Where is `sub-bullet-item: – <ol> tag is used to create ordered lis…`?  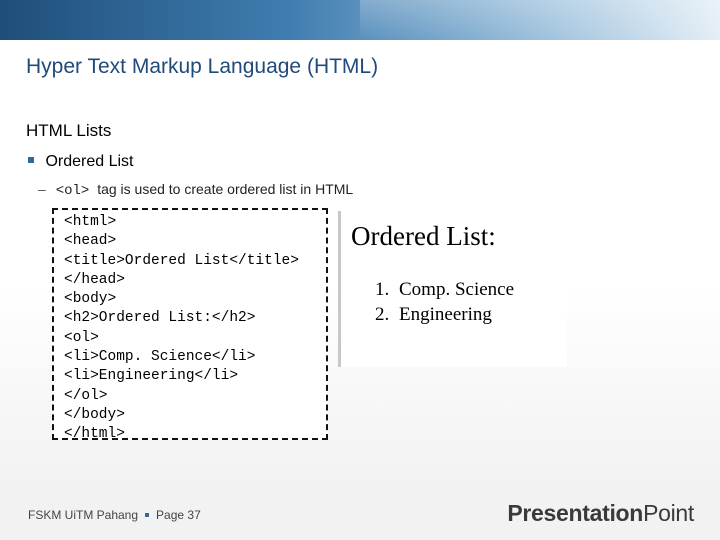
sub-bullet-item: – <ol> tag is used to create ordered lis… is located at coordinates (195, 190).